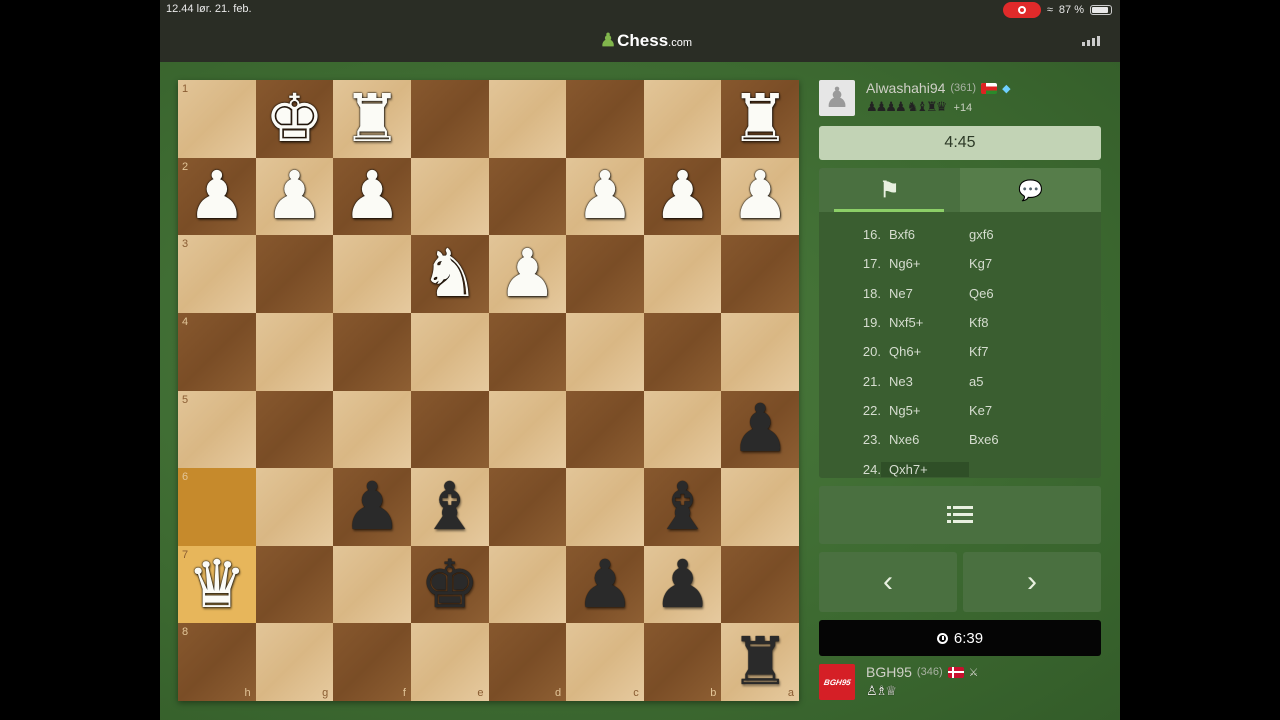  I want to click on square-f8: f, so click(372, 662).